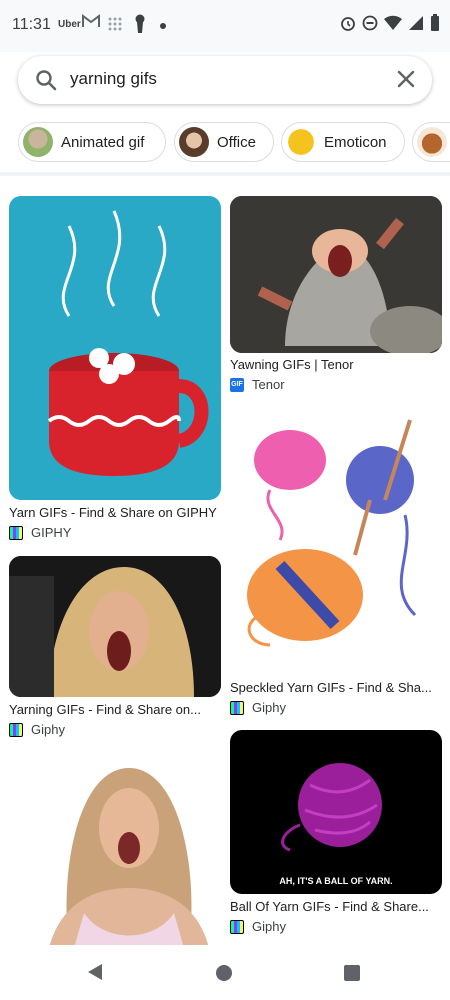  Describe the element at coordinates (129, 858) in the screenshot. I see `woman-yawning-2-illustration` at that location.